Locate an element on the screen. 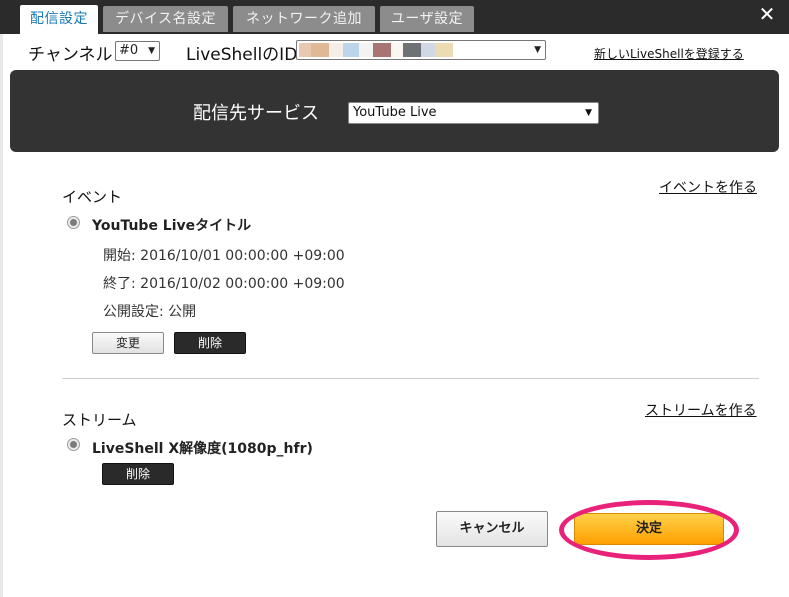 Image resolution: width=789 pixels, height=597 pixels. register-liveshell-link: 新しいLiveShellを登録する is located at coordinates (669, 53).